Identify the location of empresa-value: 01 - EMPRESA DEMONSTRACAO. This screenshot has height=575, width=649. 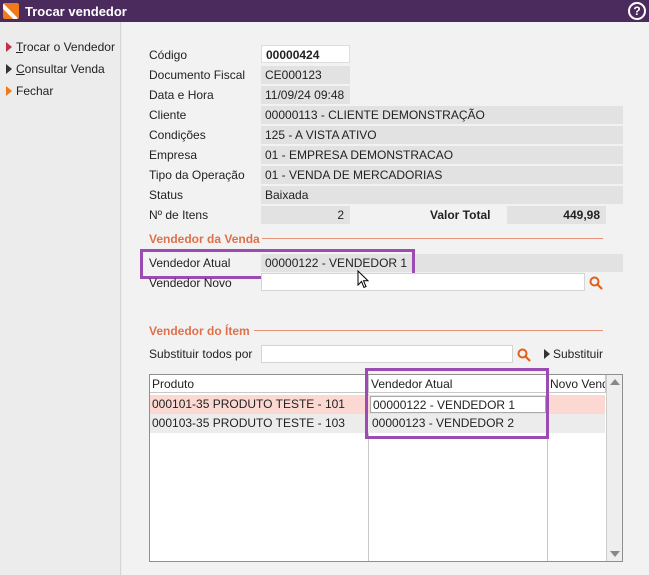
(442, 155).